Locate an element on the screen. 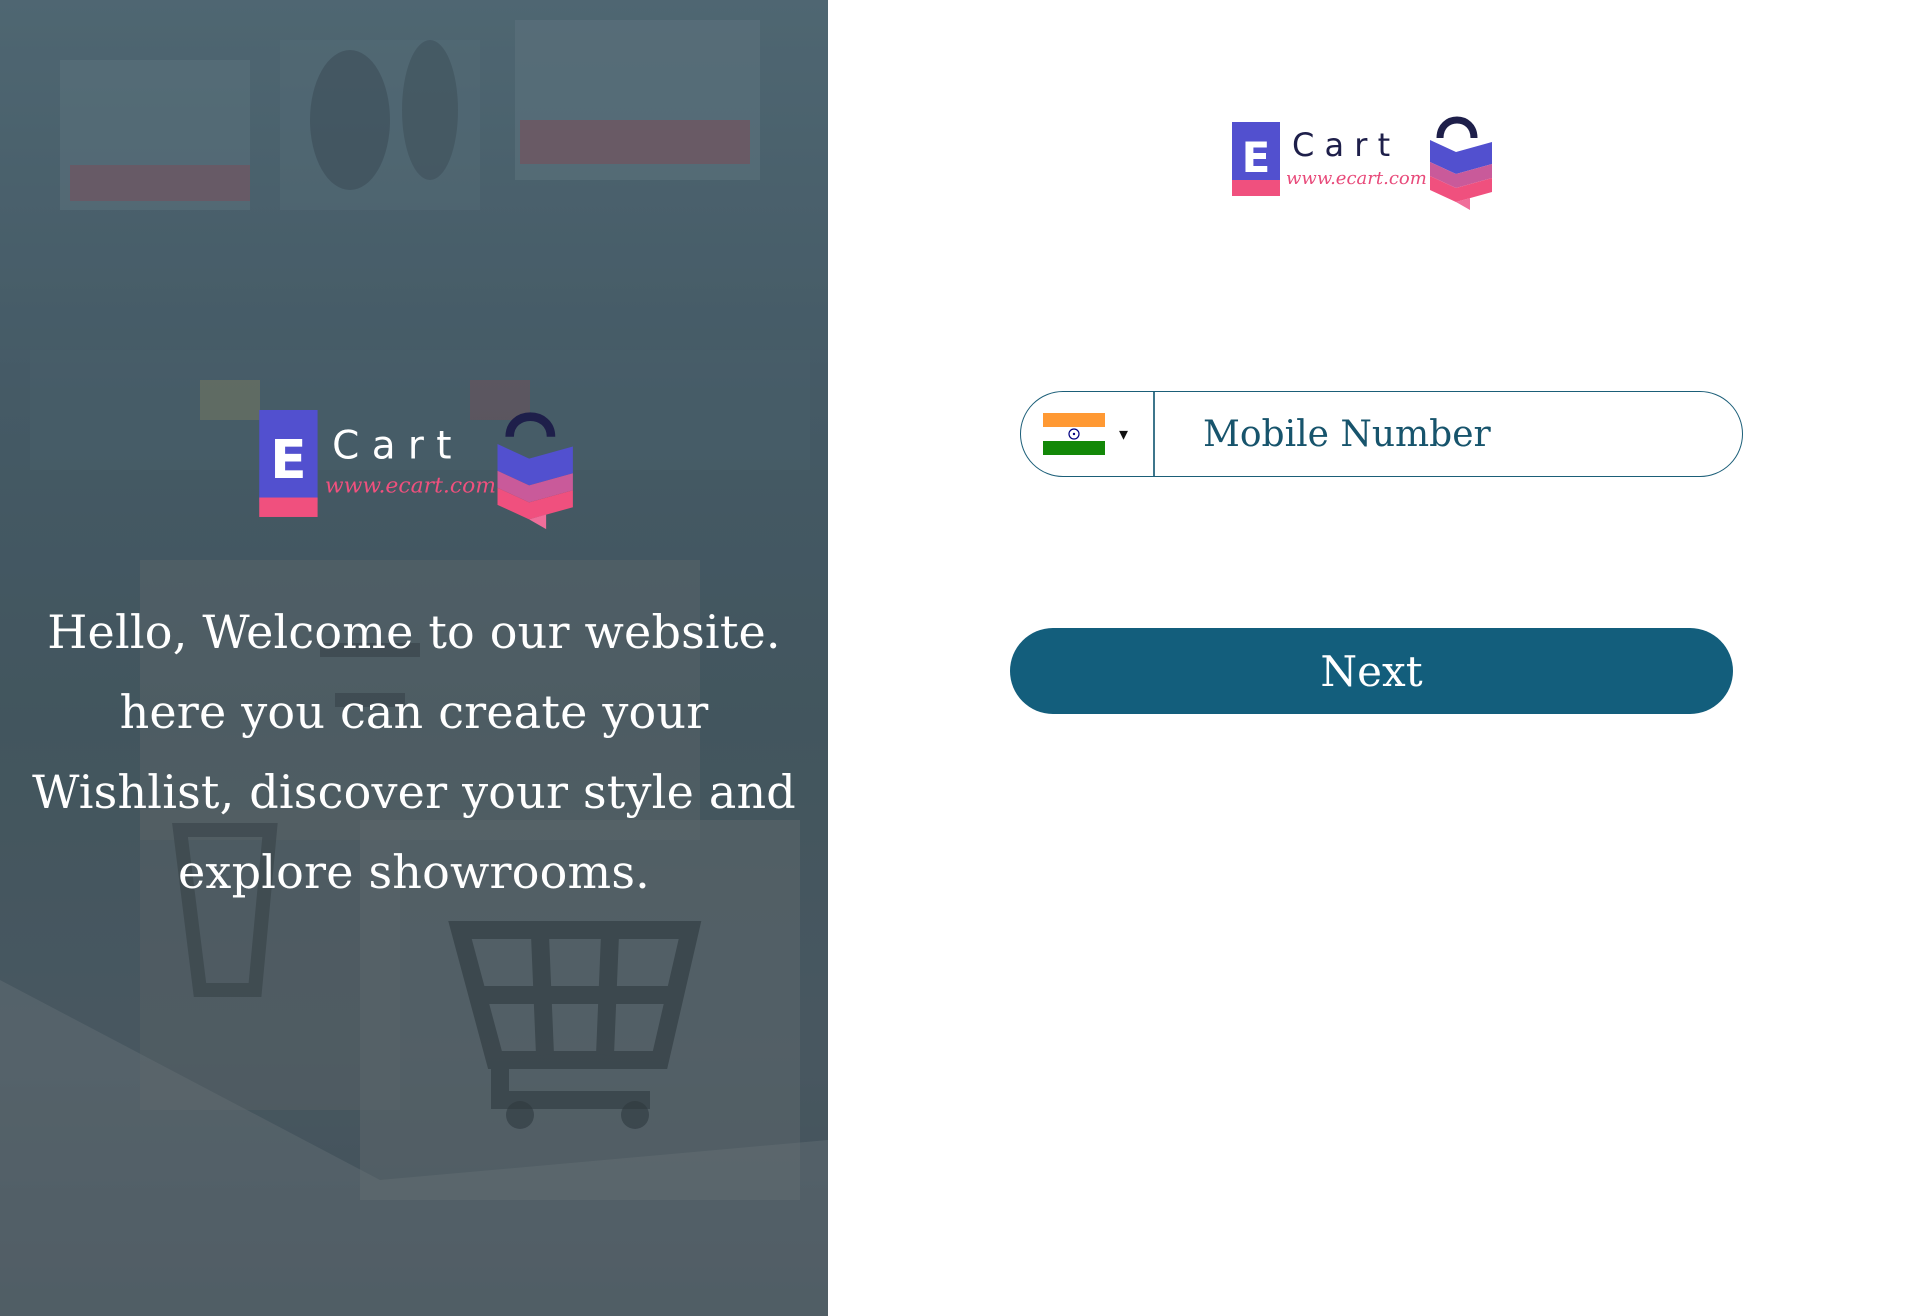  phone-number-field: ▾ is located at coordinates (1381, 434).